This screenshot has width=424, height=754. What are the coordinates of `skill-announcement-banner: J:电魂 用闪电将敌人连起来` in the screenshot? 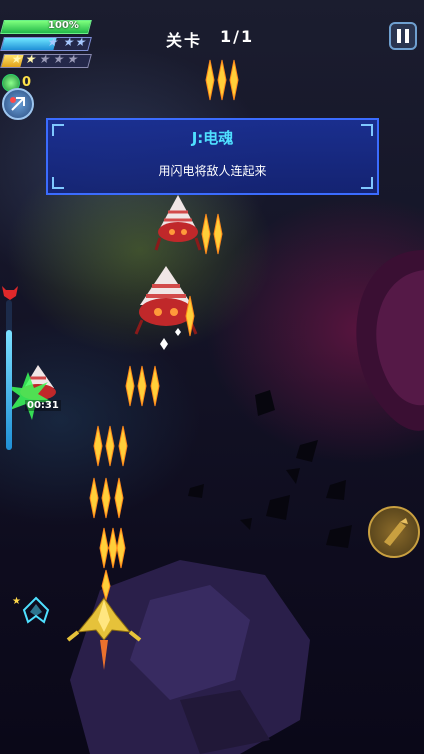 It's located at (212, 156).